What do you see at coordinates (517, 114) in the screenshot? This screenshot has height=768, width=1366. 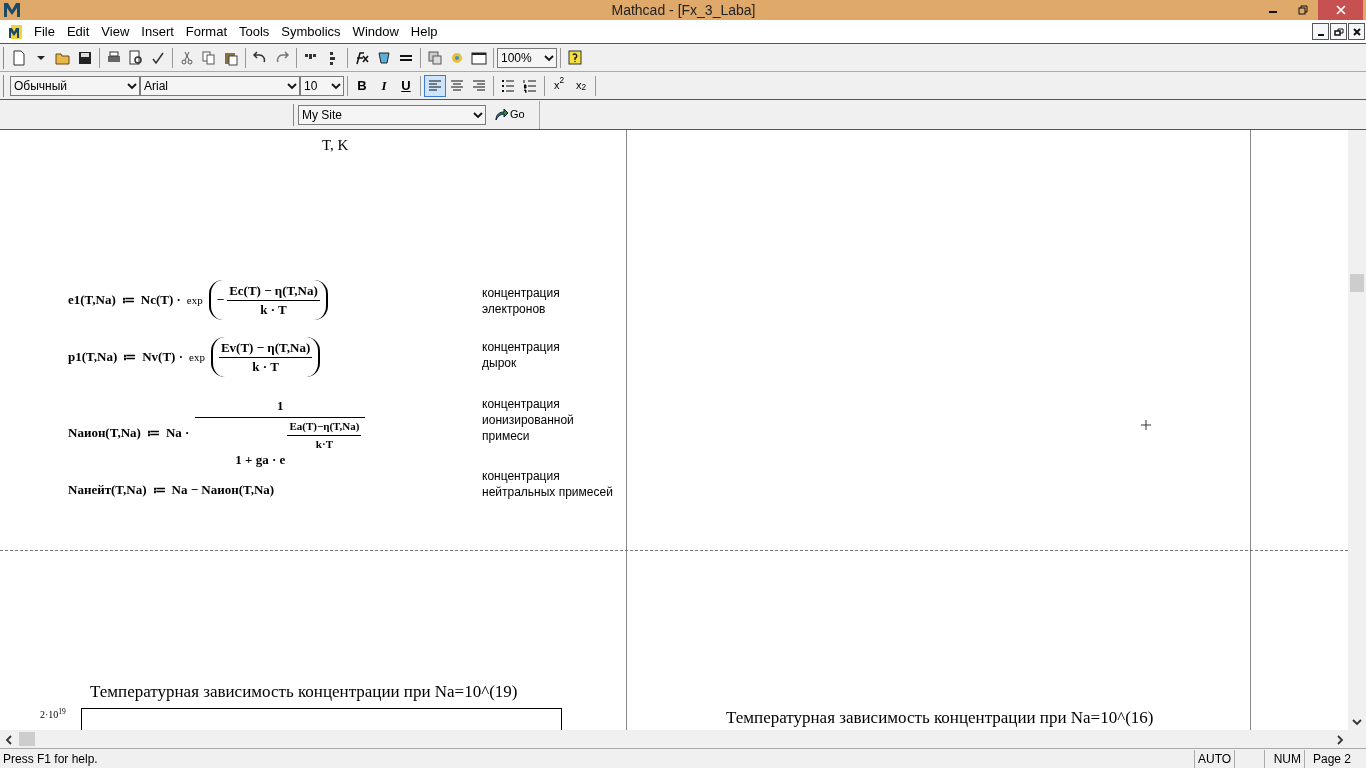 I see `go-button: Go` at bounding box center [517, 114].